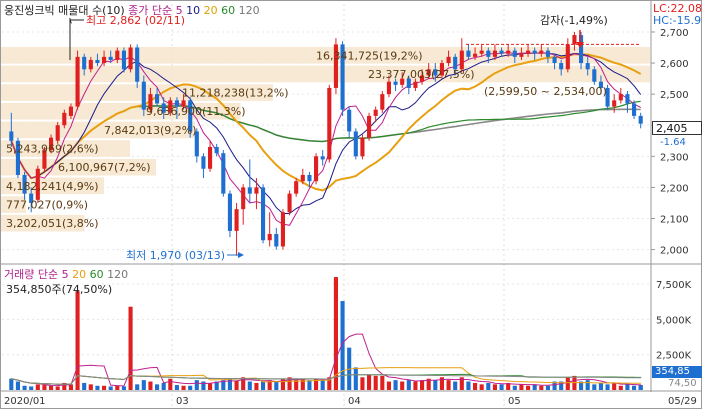  Describe the element at coordinates (79, 274) in the screenshot. I see `volume-ma20-label: 20` at that location.